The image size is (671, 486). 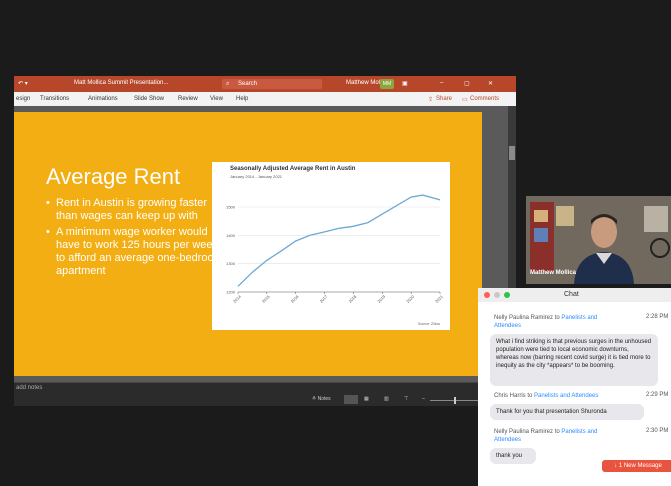 What do you see at coordinates (314, 399) in the screenshot?
I see `notes-icon: ≙` at bounding box center [314, 399].